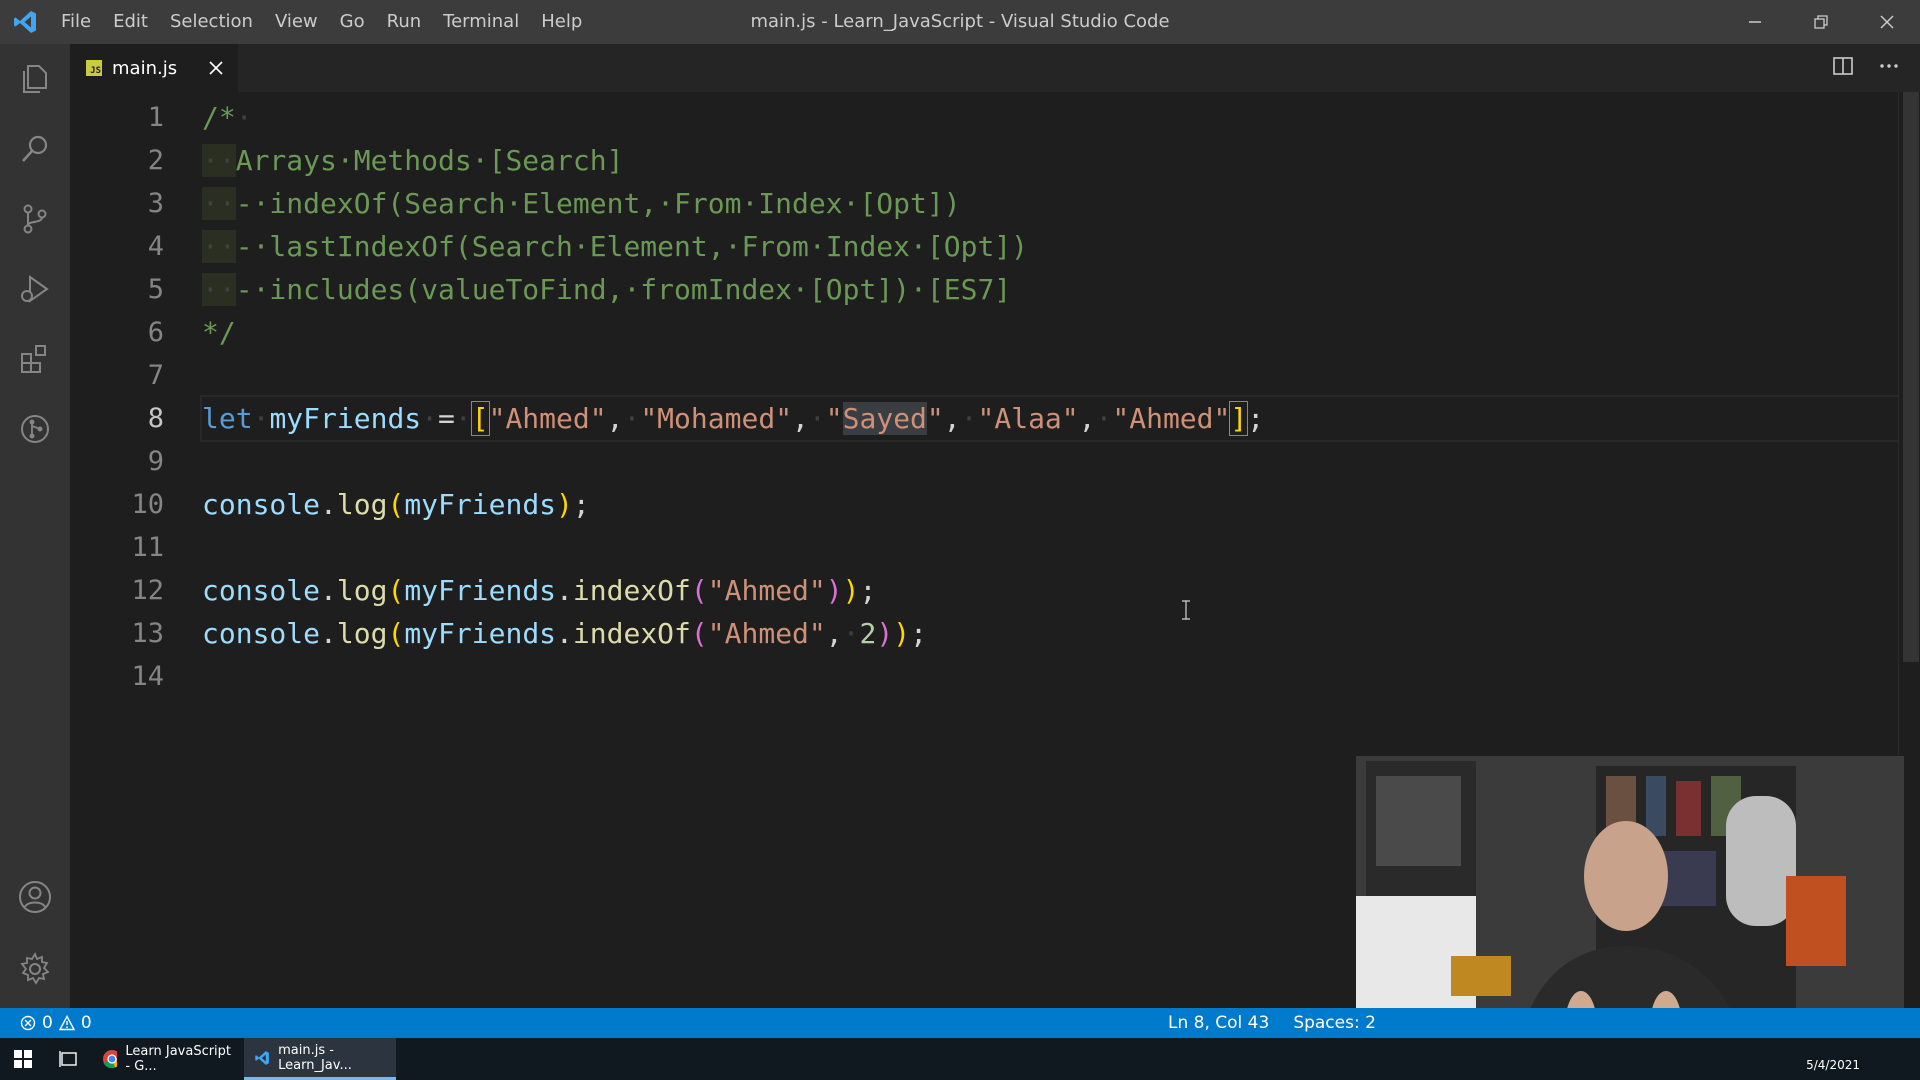 The height and width of the screenshot is (1080, 1920). Describe the element at coordinates (130, 22) in the screenshot. I see `menu-edit: Edit` at that location.